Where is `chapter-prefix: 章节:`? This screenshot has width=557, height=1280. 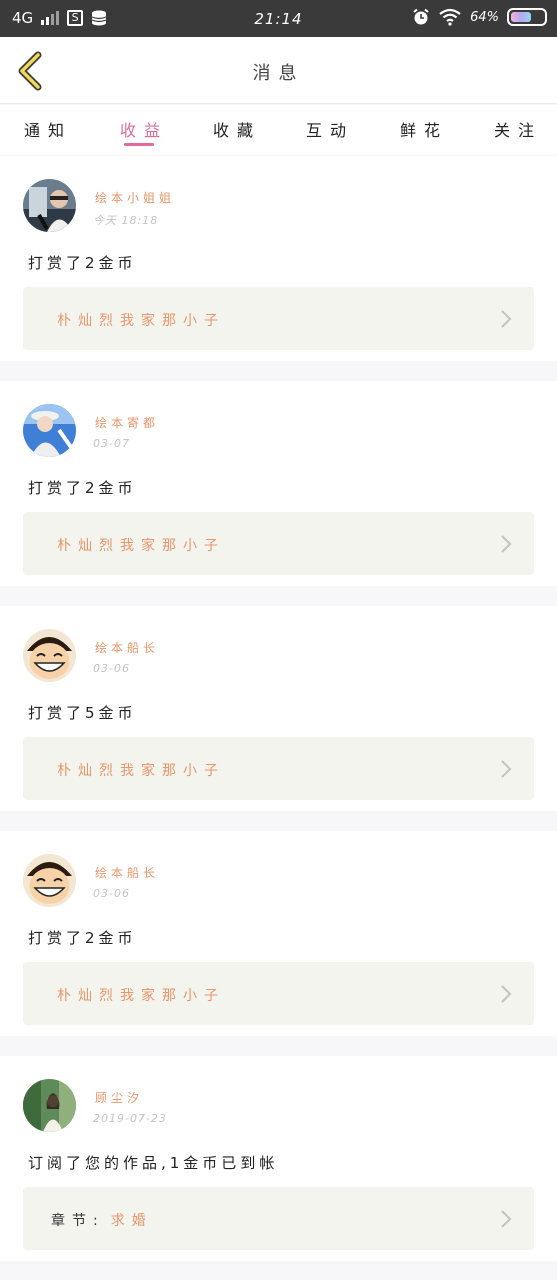
chapter-prefix: 章节: is located at coordinates (78, 1221).